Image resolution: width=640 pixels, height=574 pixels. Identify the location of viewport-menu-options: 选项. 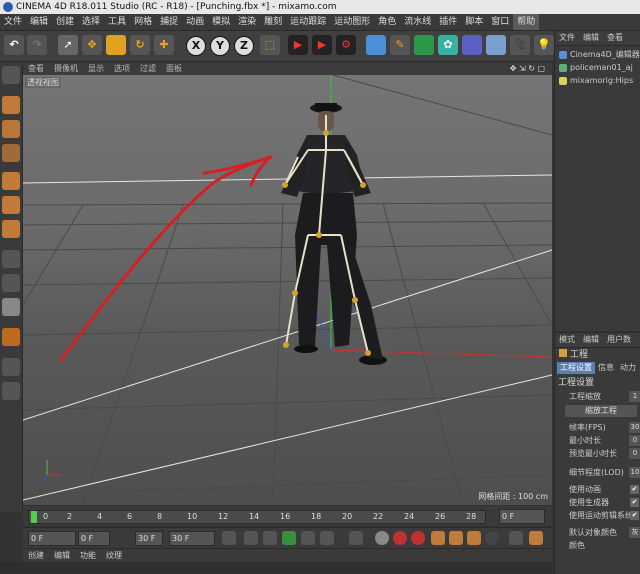
(122, 68).